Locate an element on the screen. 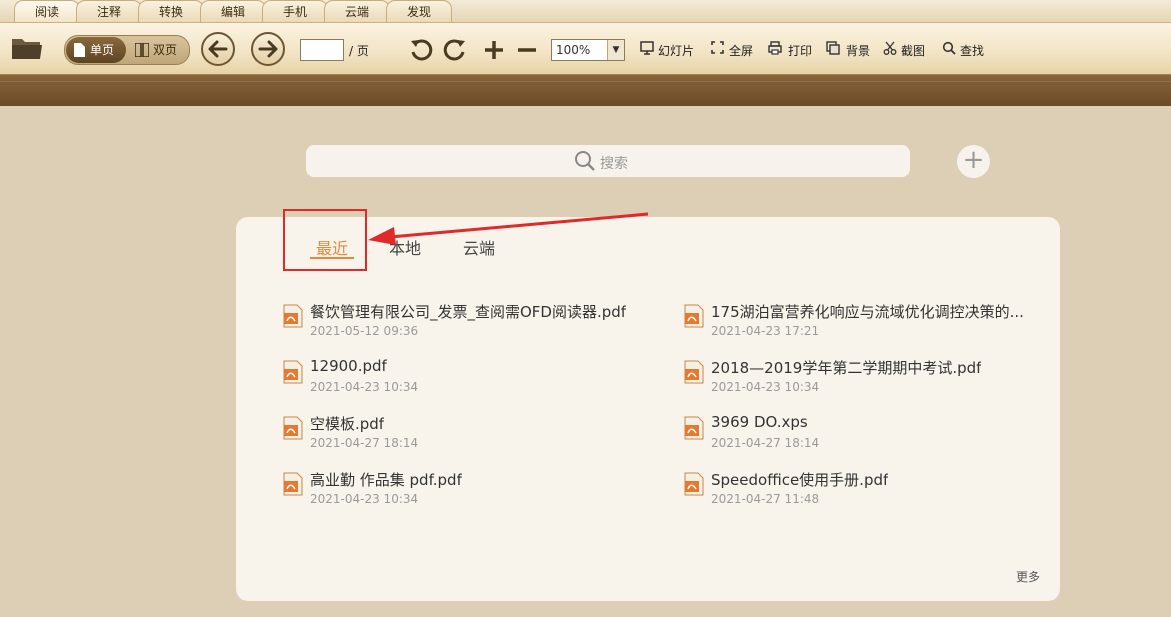 The image size is (1171, 617). single-page-label: 单页 is located at coordinates (102, 50).